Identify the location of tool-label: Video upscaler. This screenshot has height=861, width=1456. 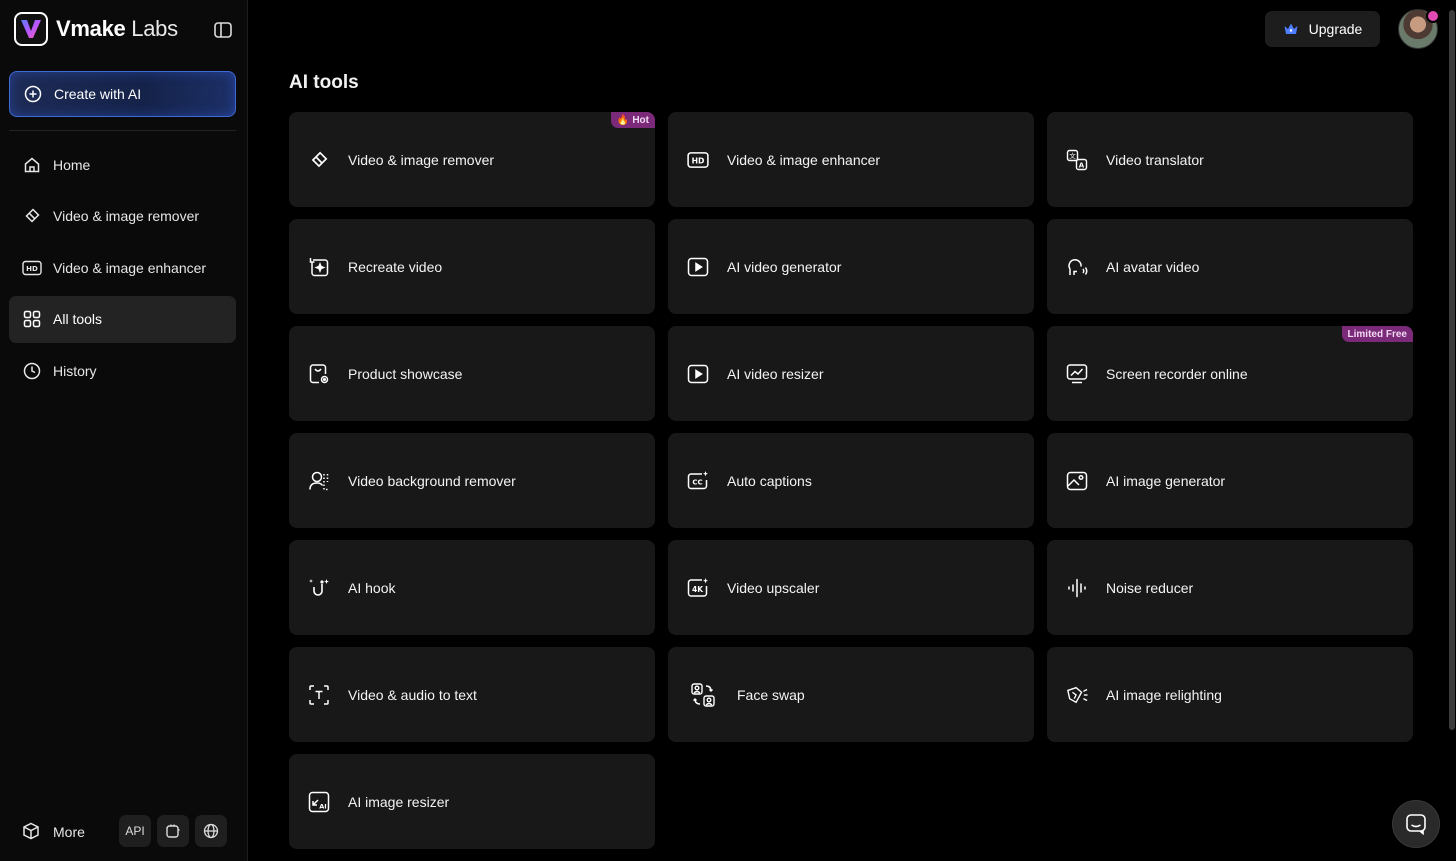
(773, 587).